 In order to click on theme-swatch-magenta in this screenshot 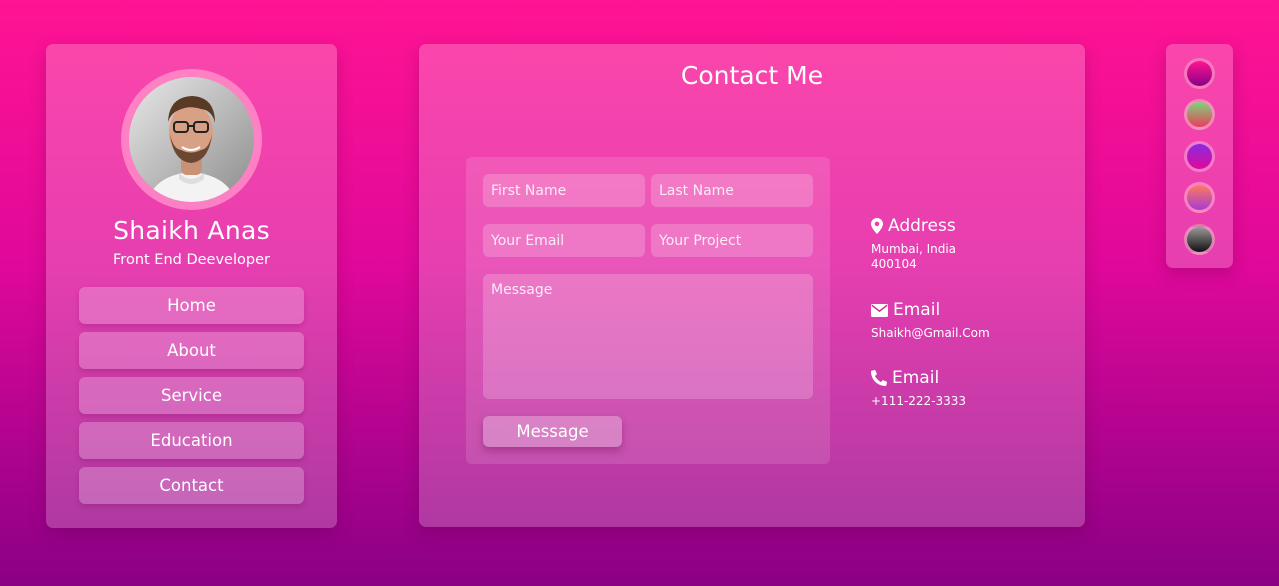, I will do `click(1199, 73)`.